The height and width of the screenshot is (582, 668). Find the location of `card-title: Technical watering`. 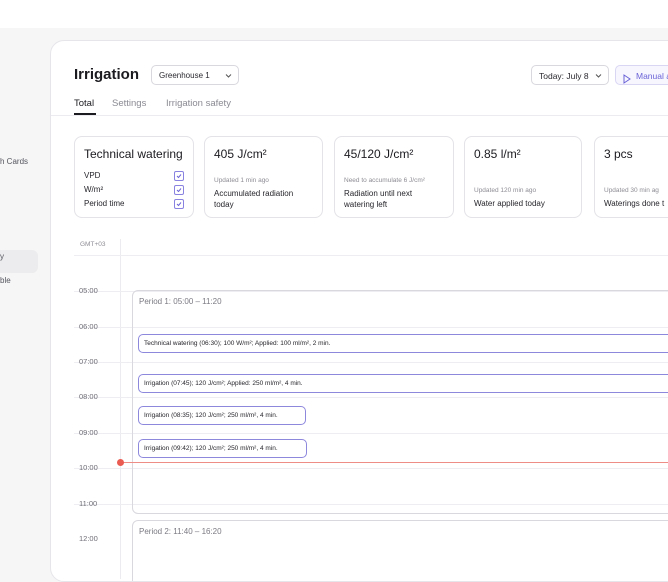

card-title: Technical watering is located at coordinates (133, 154).